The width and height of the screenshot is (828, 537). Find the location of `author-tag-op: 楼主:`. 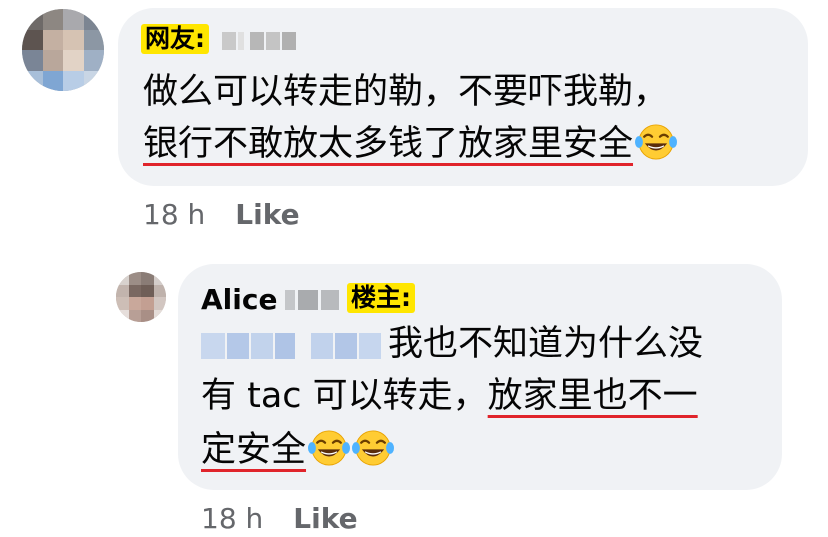

author-tag-op: 楼主: is located at coordinates (381, 298).